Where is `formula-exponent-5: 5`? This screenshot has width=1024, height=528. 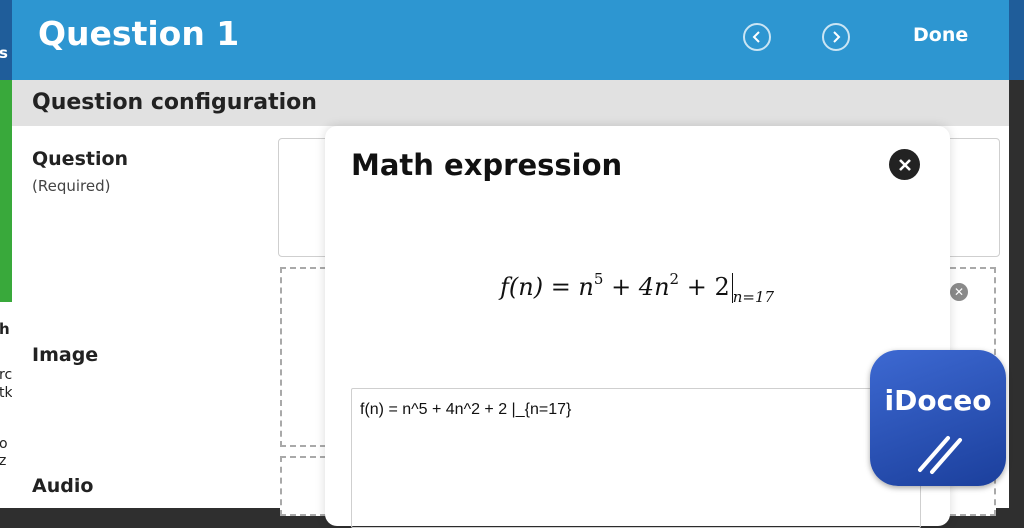 formula-exponent-5: 5 is located at coordinates (598, 279).